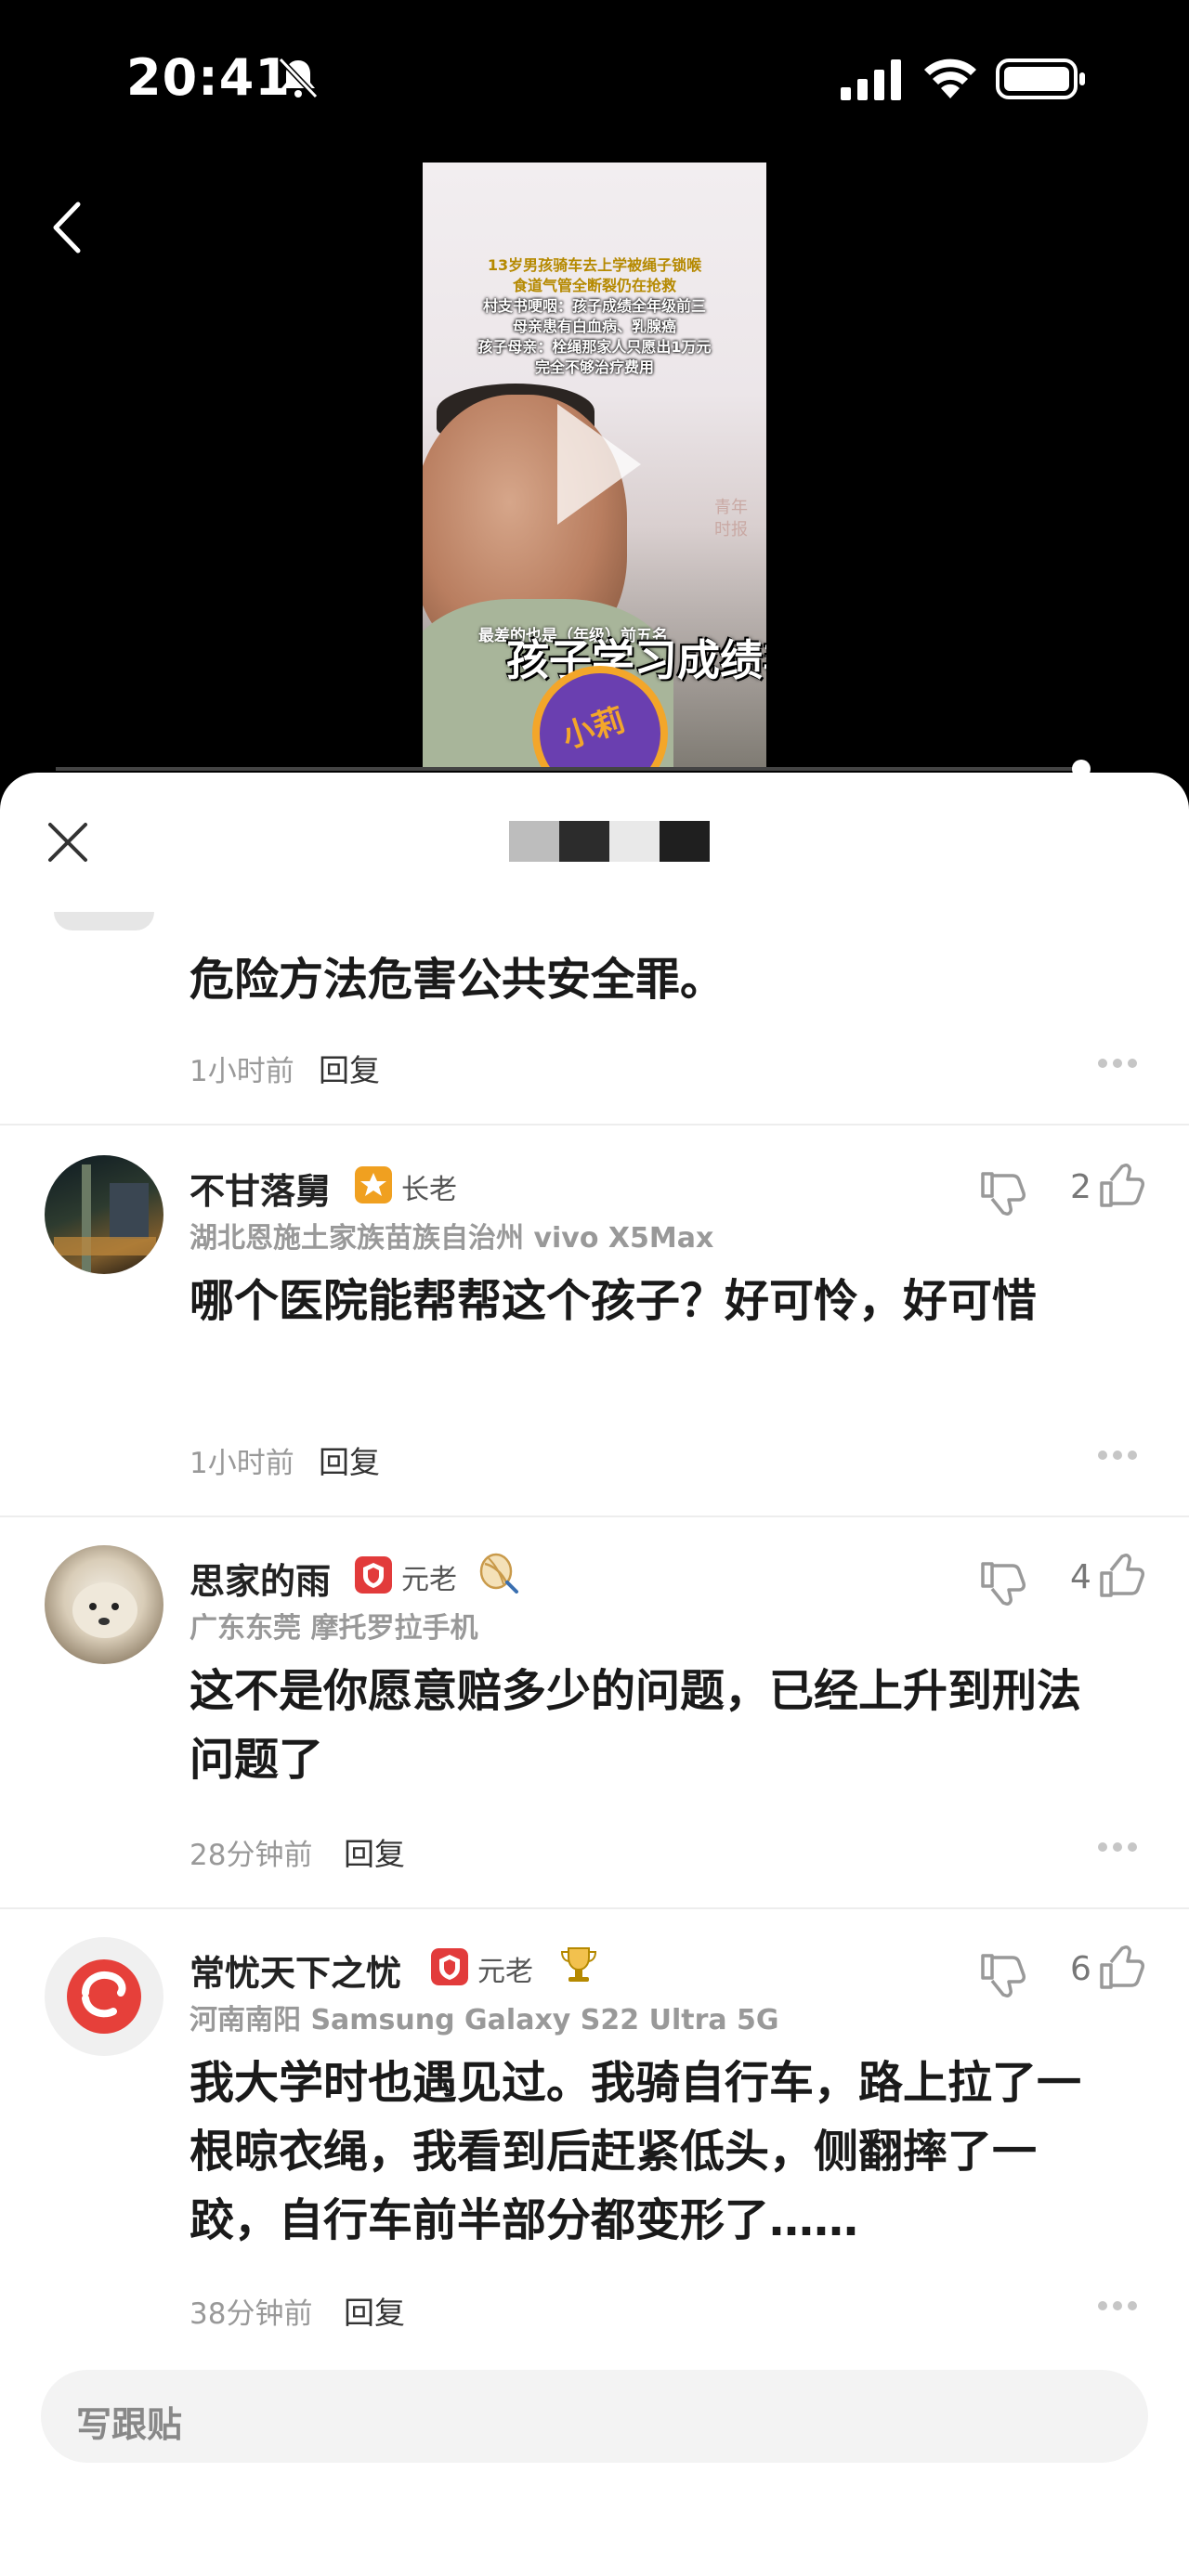 This screenshot has height=2576, width=1189. I want to click on wifi-icon, so click(950, 78).